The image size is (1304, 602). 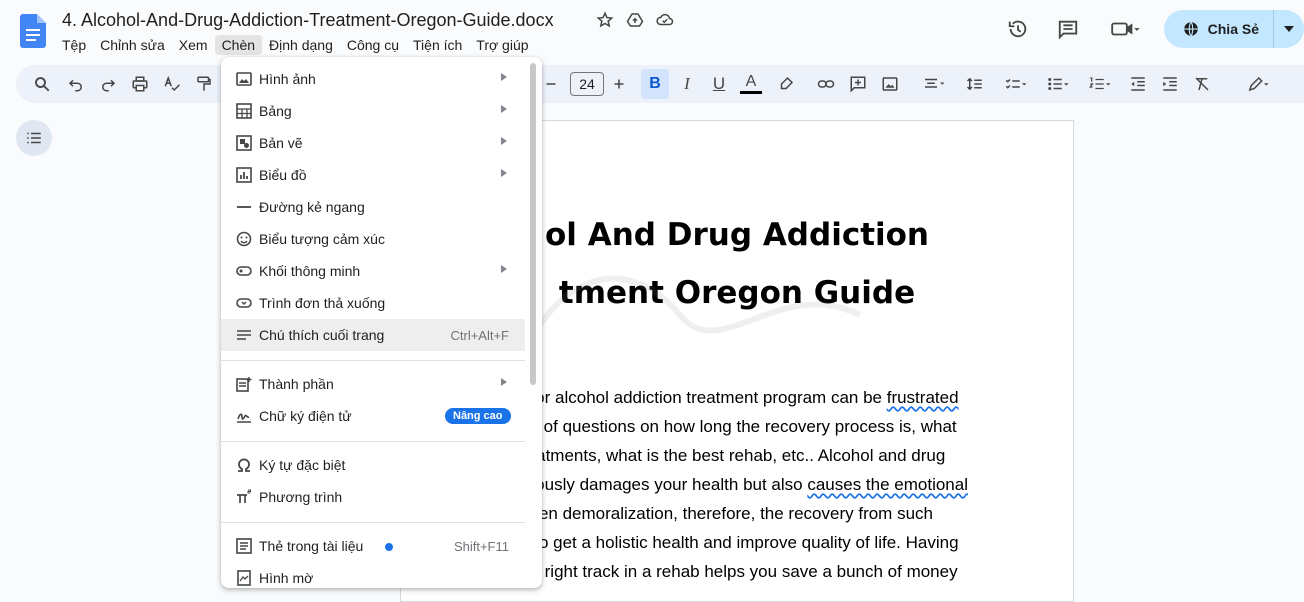 I want to click on italic-button: I, so click(x=687, y=84).